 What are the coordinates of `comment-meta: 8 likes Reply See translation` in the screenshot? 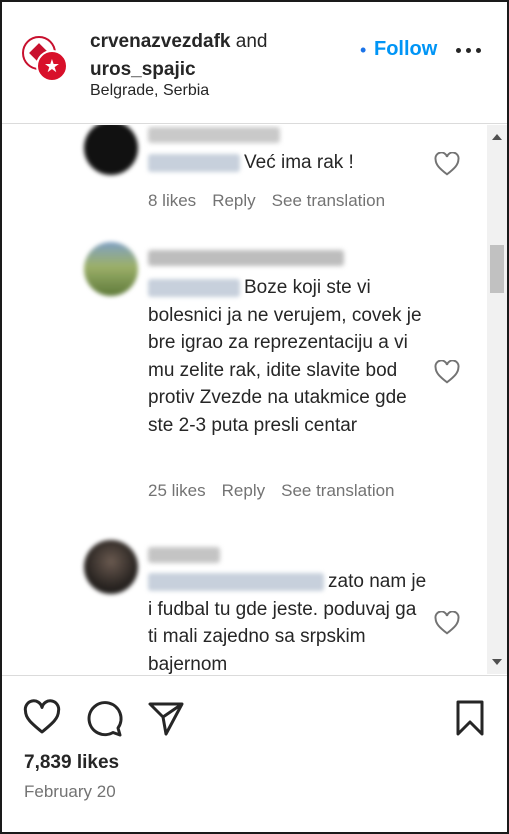 It's located at (274, 201).